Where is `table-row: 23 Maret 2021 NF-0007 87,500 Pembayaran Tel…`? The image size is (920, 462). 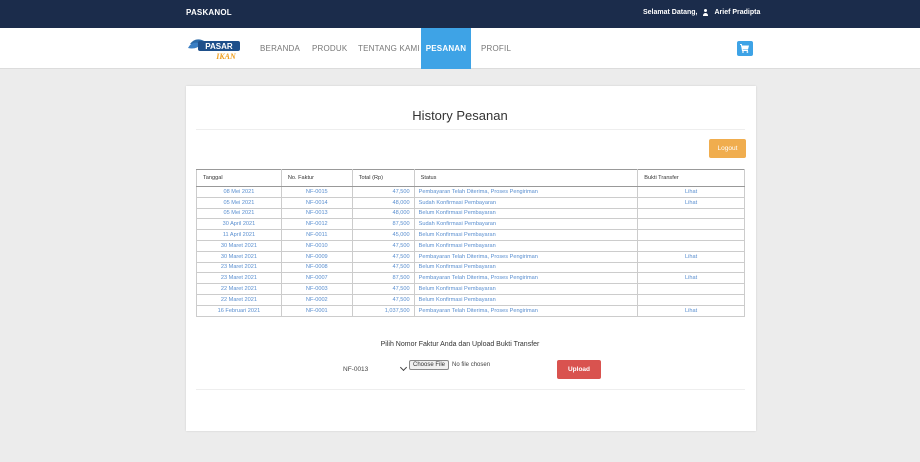
table-row: 23 Maret 2021 NF-0007 87,500 Pembayaran Tel… is located at coordinates (470, 278).